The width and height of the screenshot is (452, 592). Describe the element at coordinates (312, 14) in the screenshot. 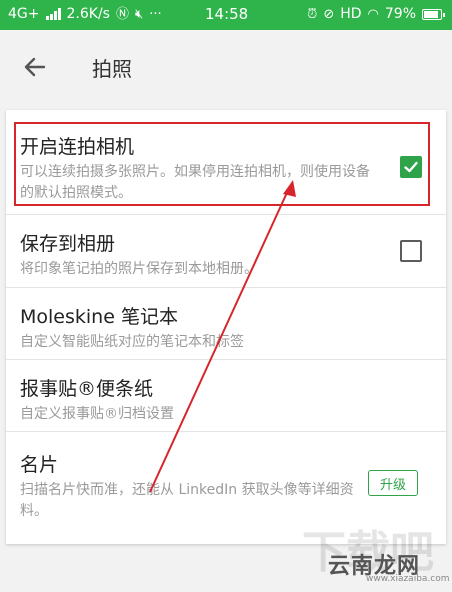

I see `alarm-icon: ⏰︎` at that location.